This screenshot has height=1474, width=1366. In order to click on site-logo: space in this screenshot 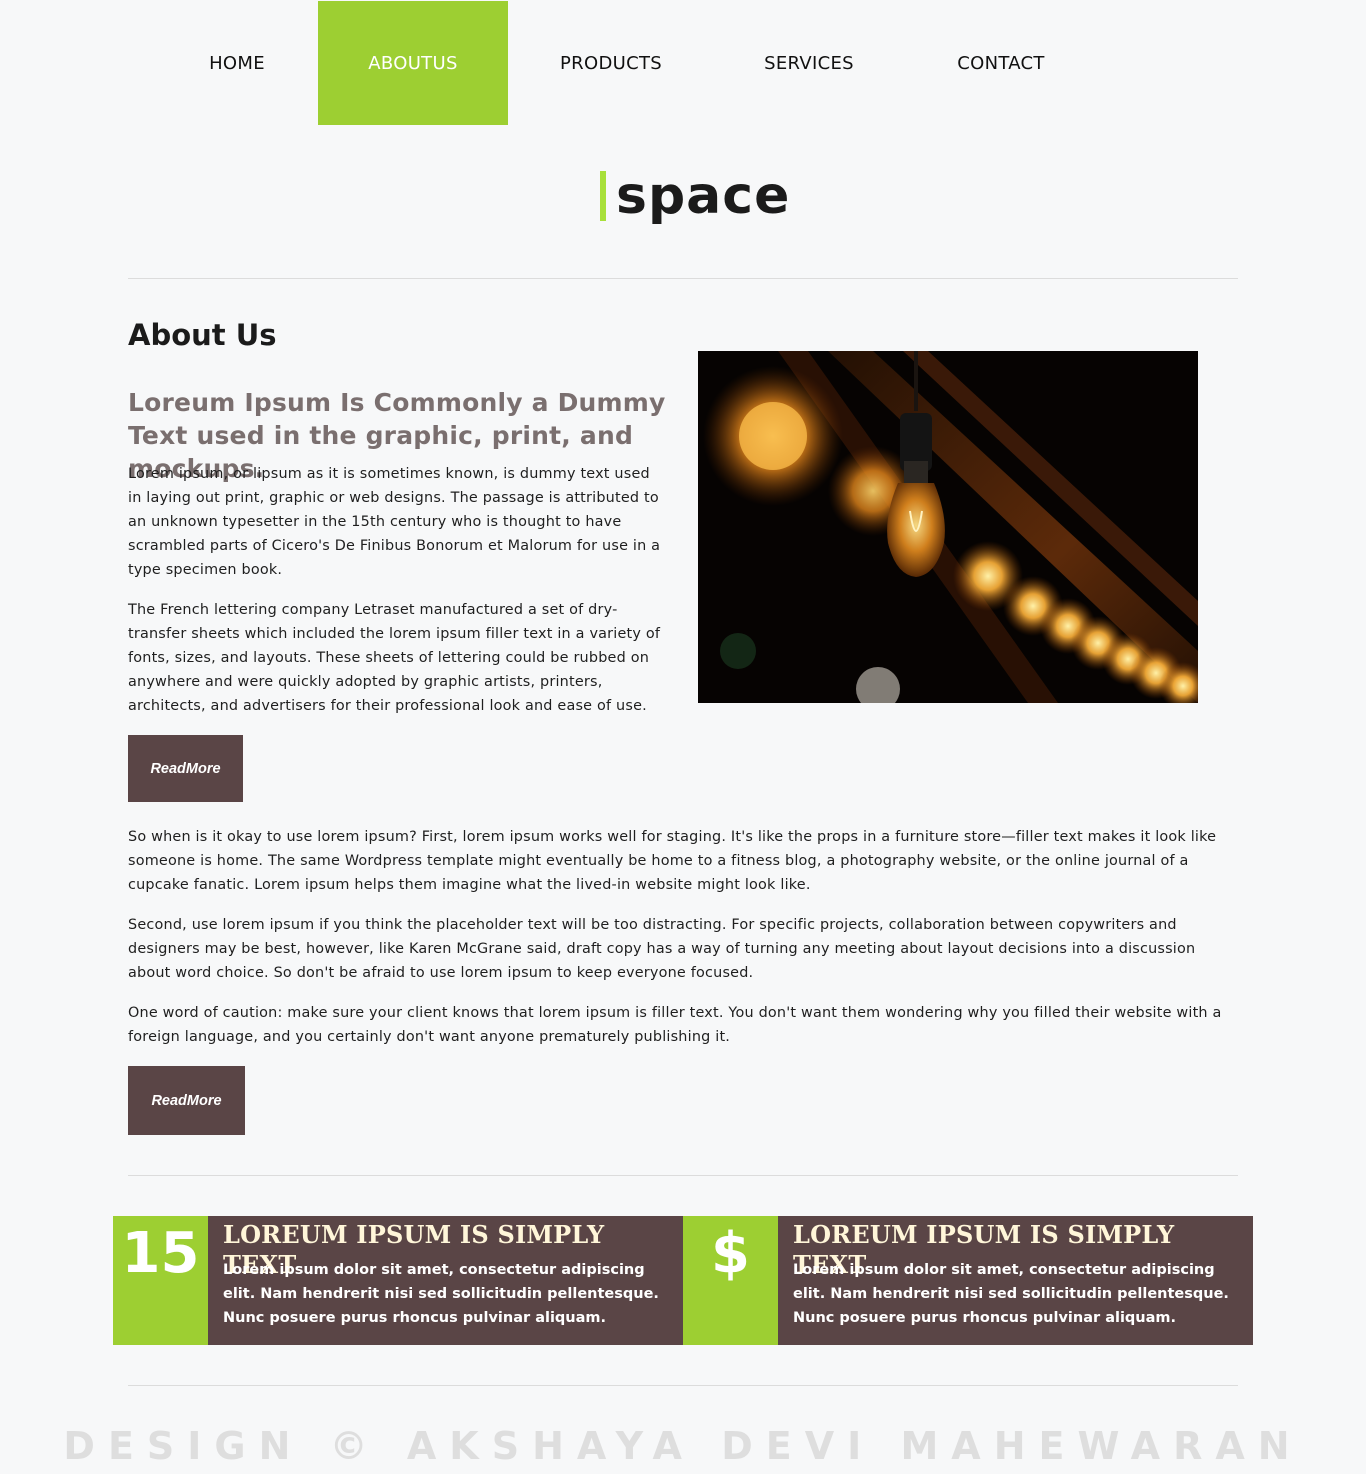, I will do `click(695, 196)`.